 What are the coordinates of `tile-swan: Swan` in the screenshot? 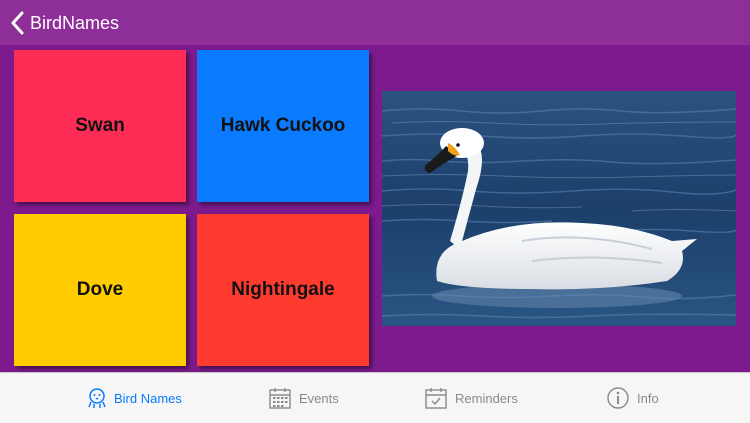 It's located at (100, 126).